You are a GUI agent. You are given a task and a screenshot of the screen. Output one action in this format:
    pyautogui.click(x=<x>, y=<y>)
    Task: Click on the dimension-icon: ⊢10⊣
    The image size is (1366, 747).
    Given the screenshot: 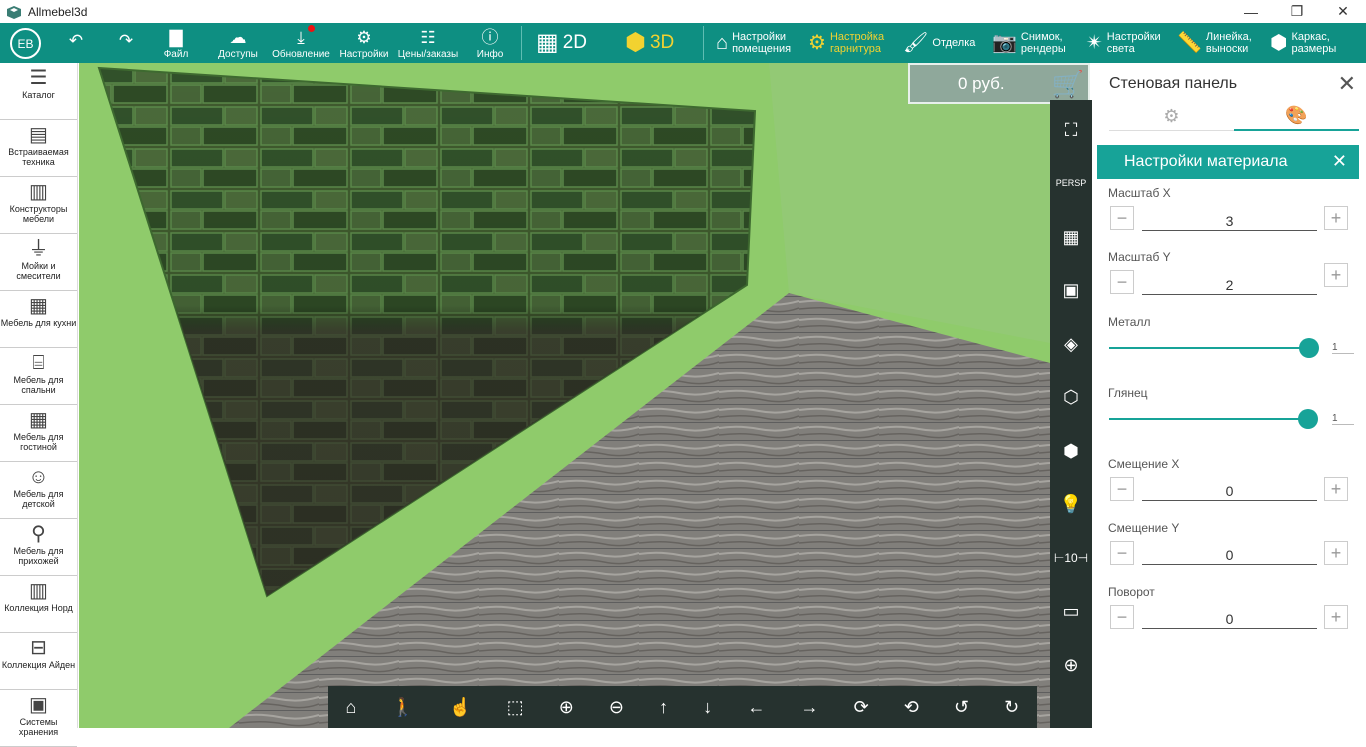 What is the action you would take?
    pyautogui.click(x=1071, y=558)
    